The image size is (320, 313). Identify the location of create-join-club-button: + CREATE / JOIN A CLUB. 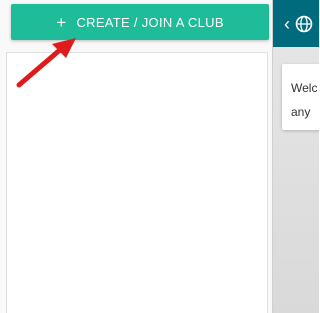
(140, 22).